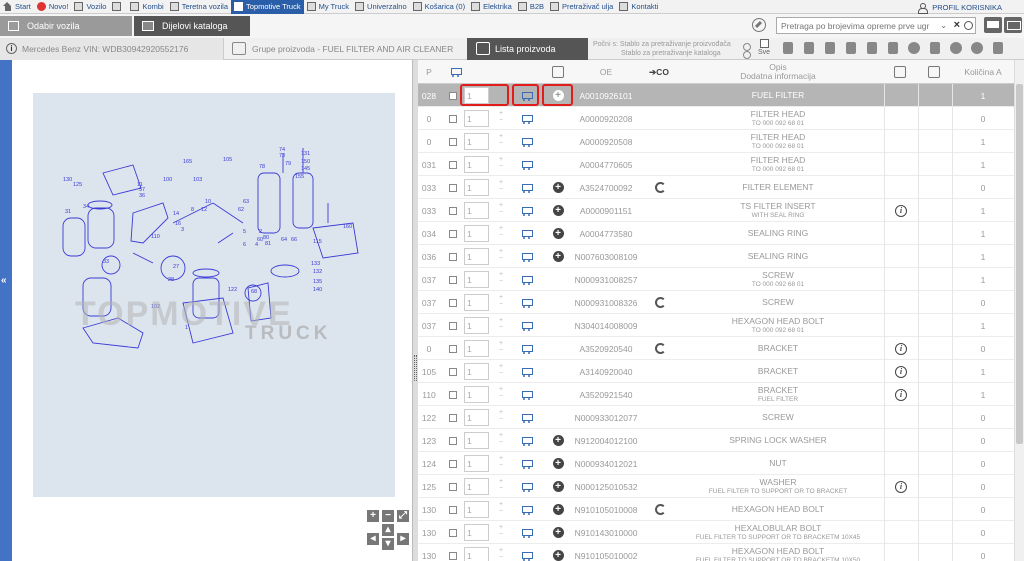 The width and height of the screenshot is (1024, 561). I want to click on pan-right-button: ▸, so click(403, 539).